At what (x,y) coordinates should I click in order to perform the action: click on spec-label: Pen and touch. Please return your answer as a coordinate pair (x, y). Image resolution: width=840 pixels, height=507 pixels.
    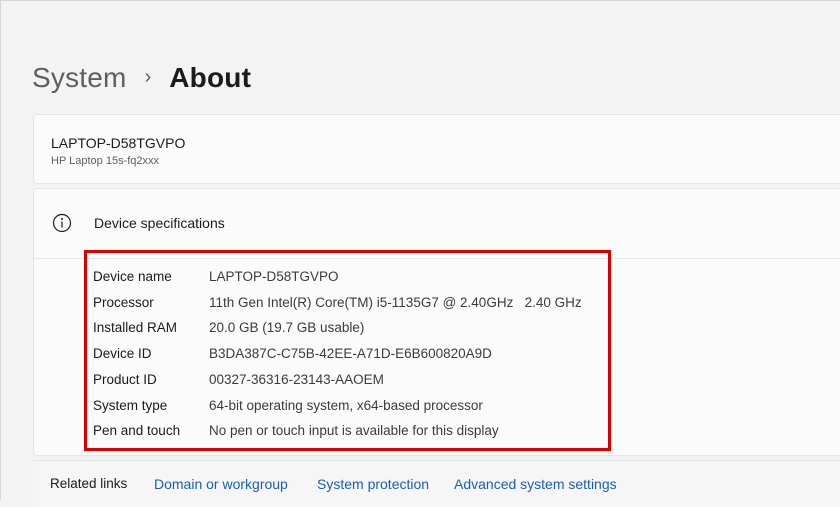
    Looking at the image, I should click on (137, 430).